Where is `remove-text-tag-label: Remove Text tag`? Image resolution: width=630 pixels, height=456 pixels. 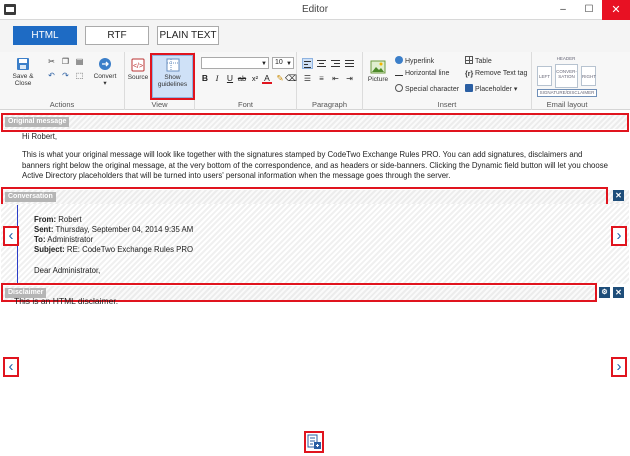
remove-text-tag-label: Remove Text tag is located at coordinates (501, 73).